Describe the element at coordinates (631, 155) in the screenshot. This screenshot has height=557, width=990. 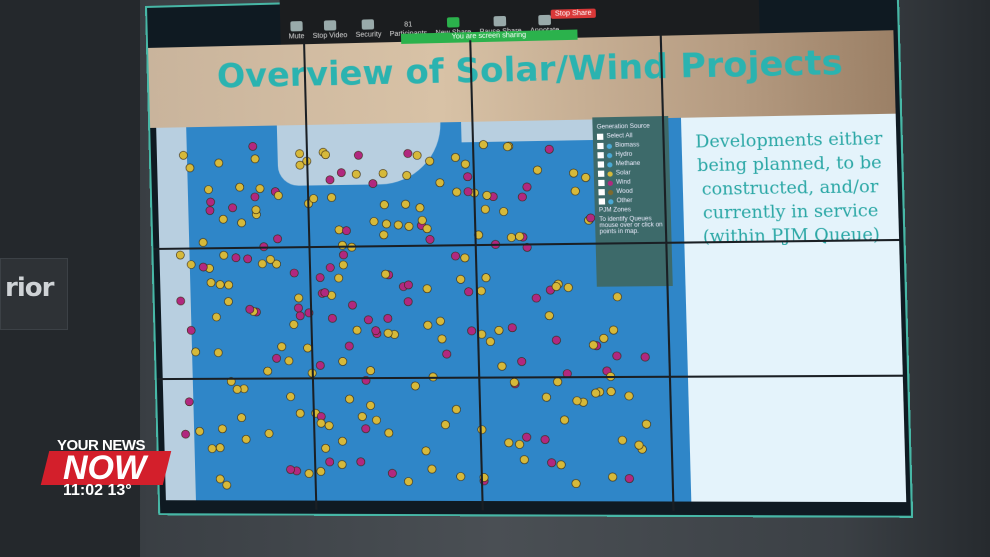
I see `legend-item-hydro: Hydro` at that location.